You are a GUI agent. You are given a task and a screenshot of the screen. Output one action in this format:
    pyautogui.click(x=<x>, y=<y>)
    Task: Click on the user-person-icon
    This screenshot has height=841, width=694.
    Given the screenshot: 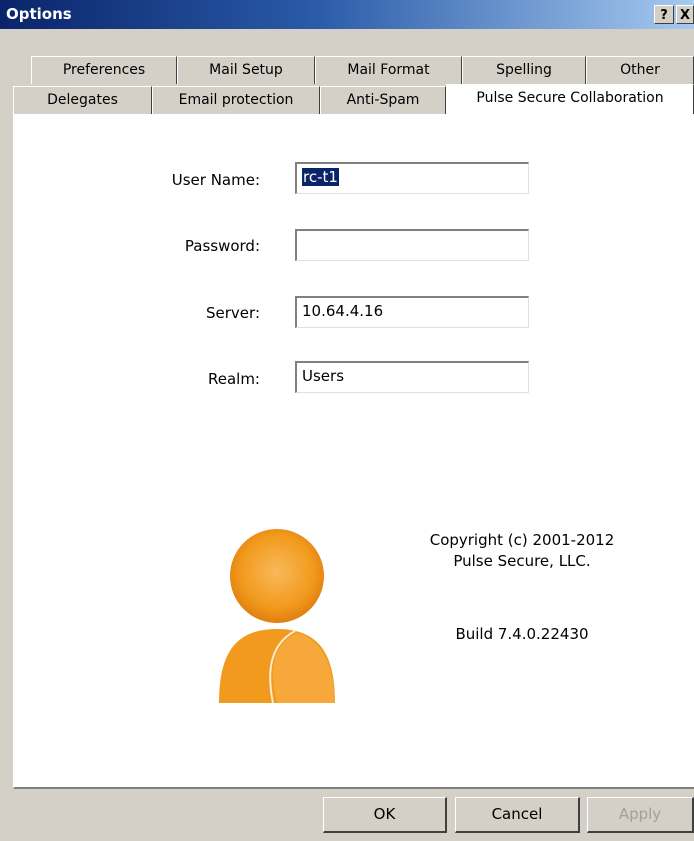 What is the action you would take?
    pyautogui.click(x=277, y=616)
    